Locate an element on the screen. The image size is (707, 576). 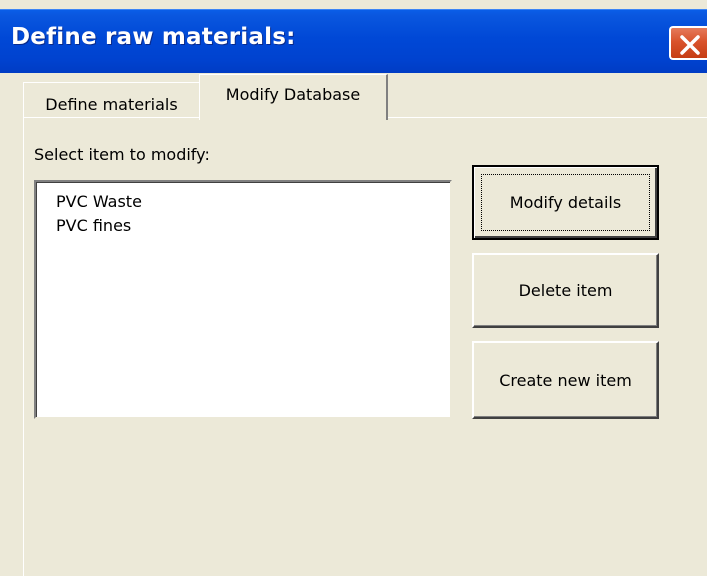
focus-ring is located at coordinates (565, 202).